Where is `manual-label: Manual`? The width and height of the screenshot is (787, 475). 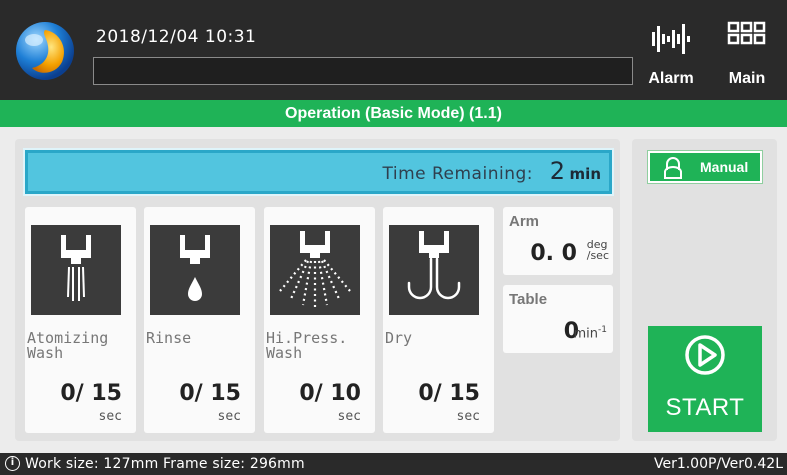
manual-label: Manual is located at coordinates (724, 167).